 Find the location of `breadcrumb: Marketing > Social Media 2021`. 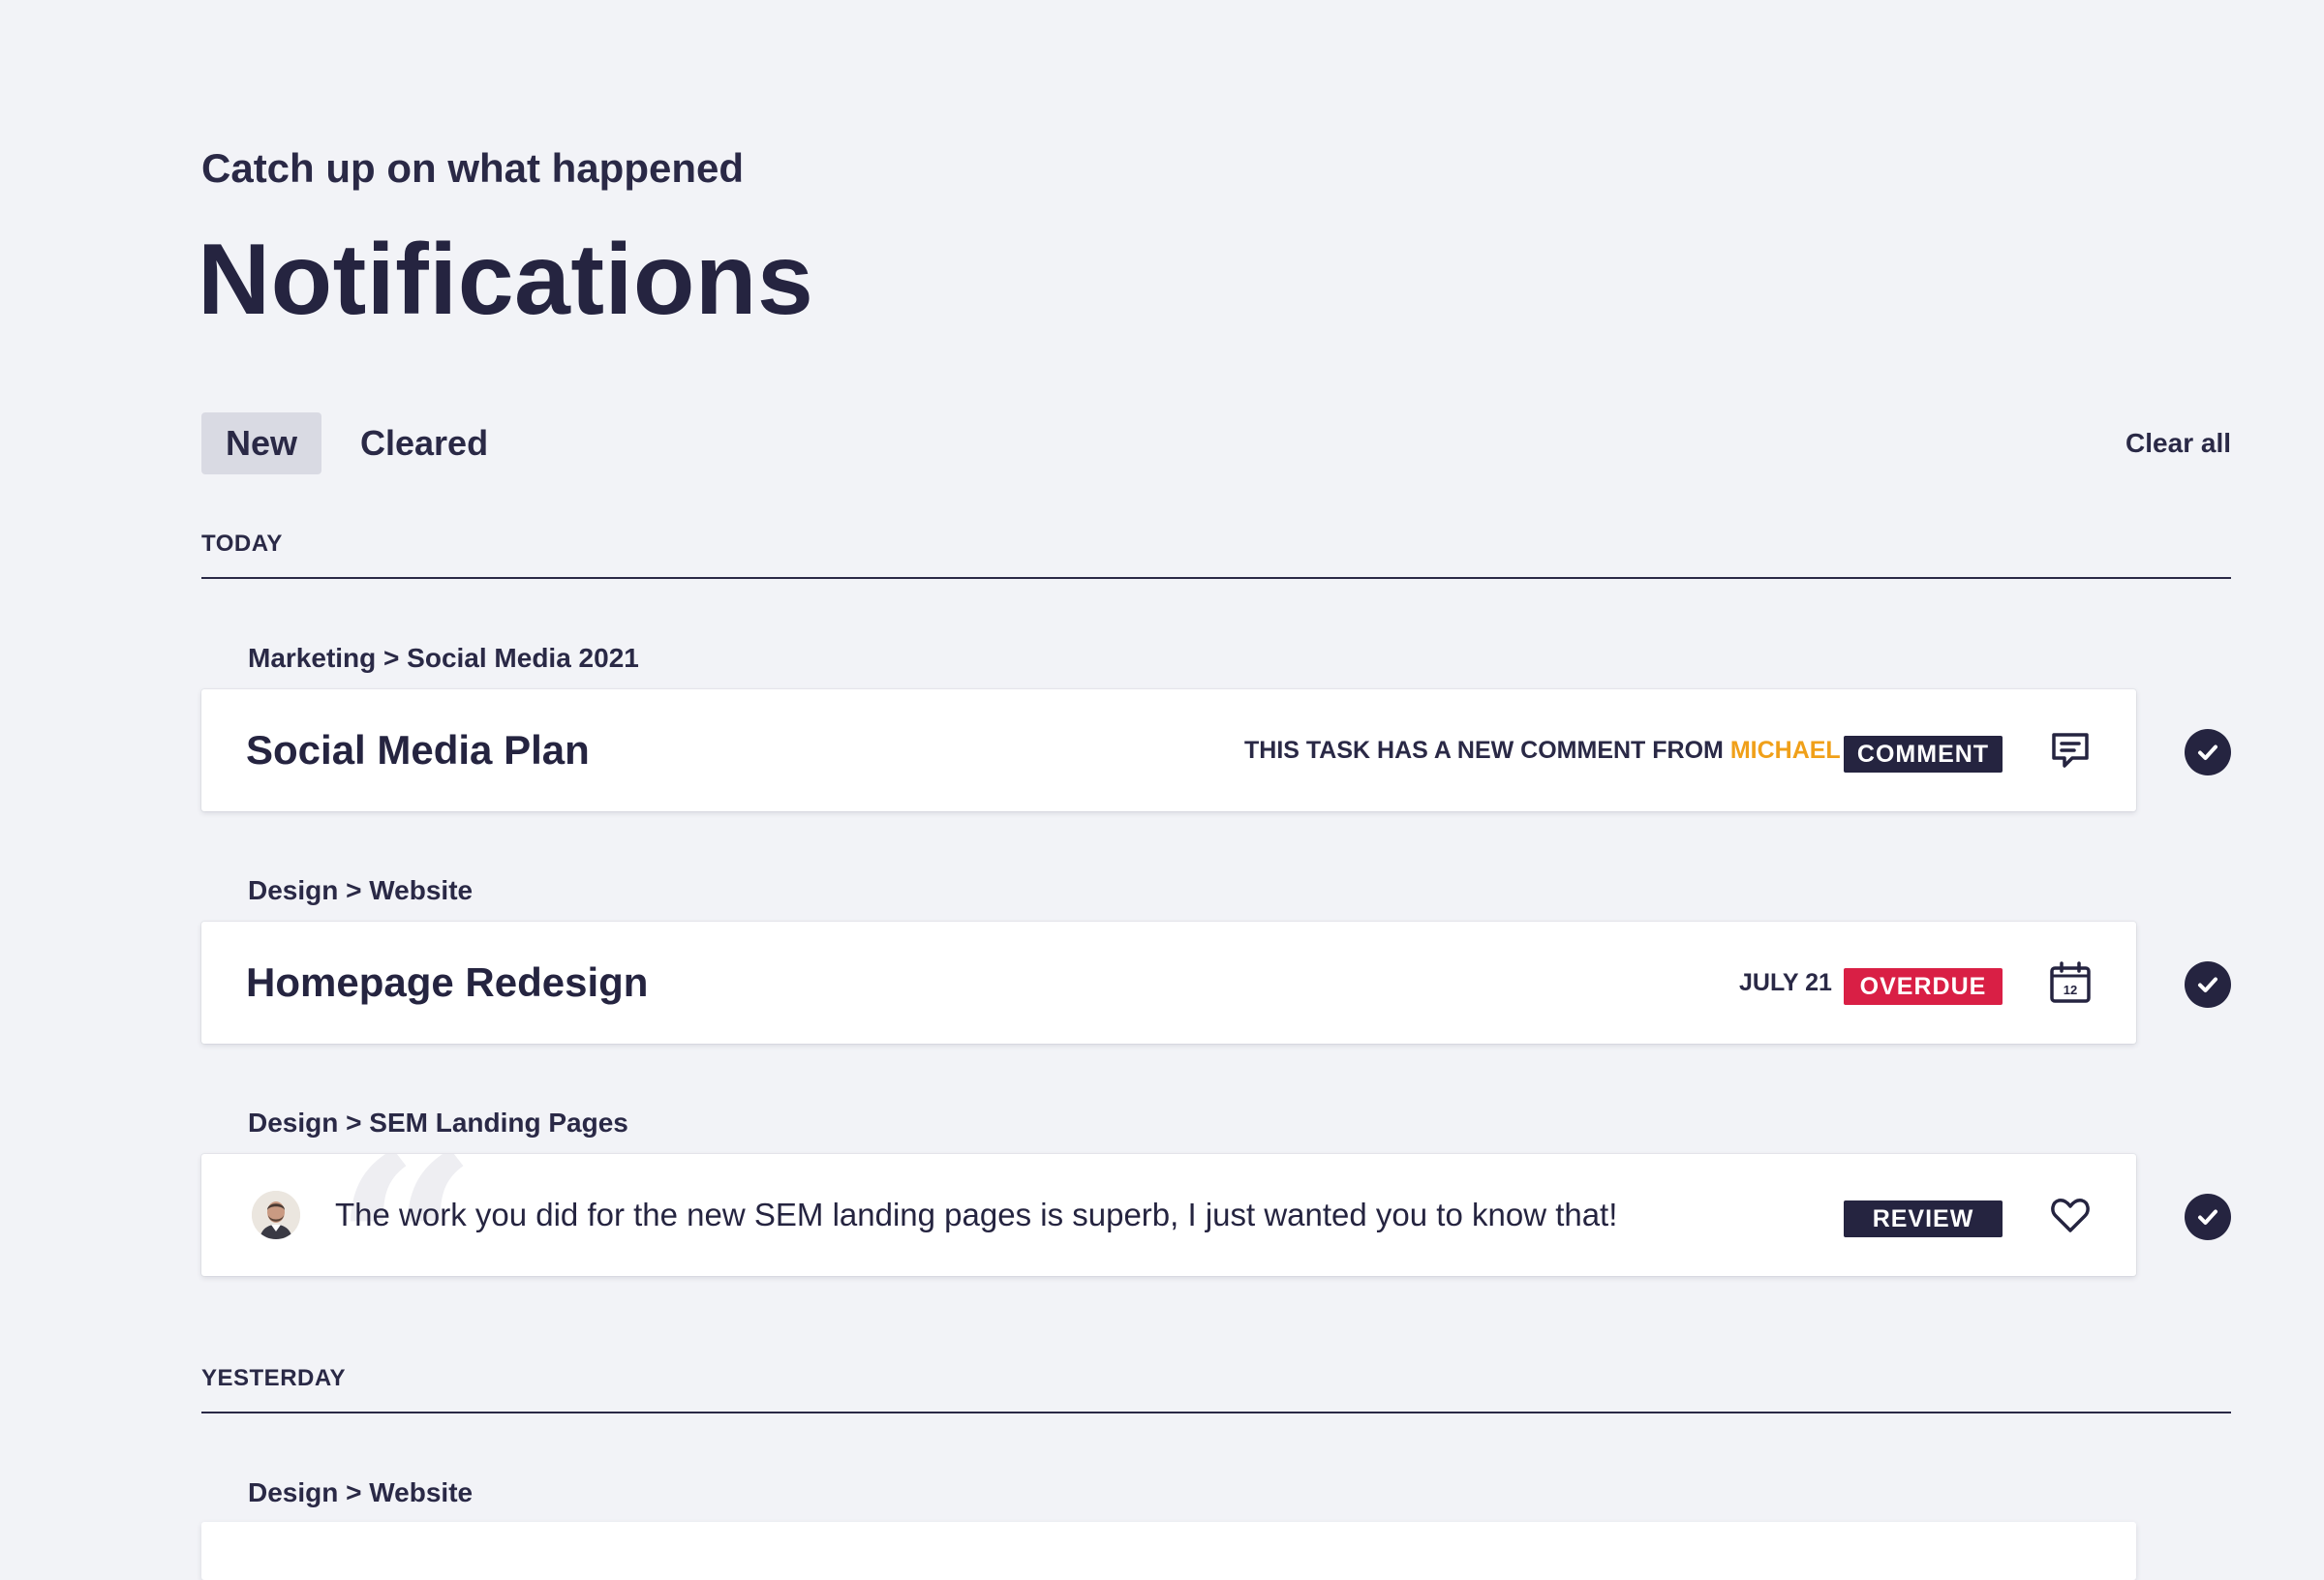

breadcrumb: Marketing > Social Media 2021 is located at coordinates (444, 658).